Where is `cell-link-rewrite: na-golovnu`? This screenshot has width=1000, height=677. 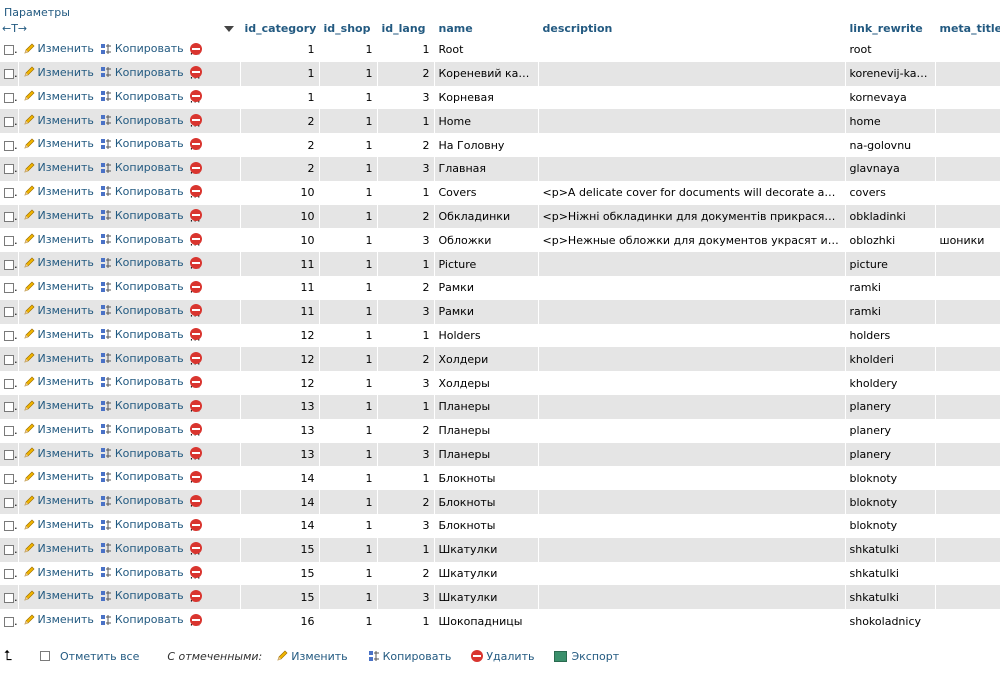
cell-link-rewrite: na-golovnu is located at coordinates (890, 145).